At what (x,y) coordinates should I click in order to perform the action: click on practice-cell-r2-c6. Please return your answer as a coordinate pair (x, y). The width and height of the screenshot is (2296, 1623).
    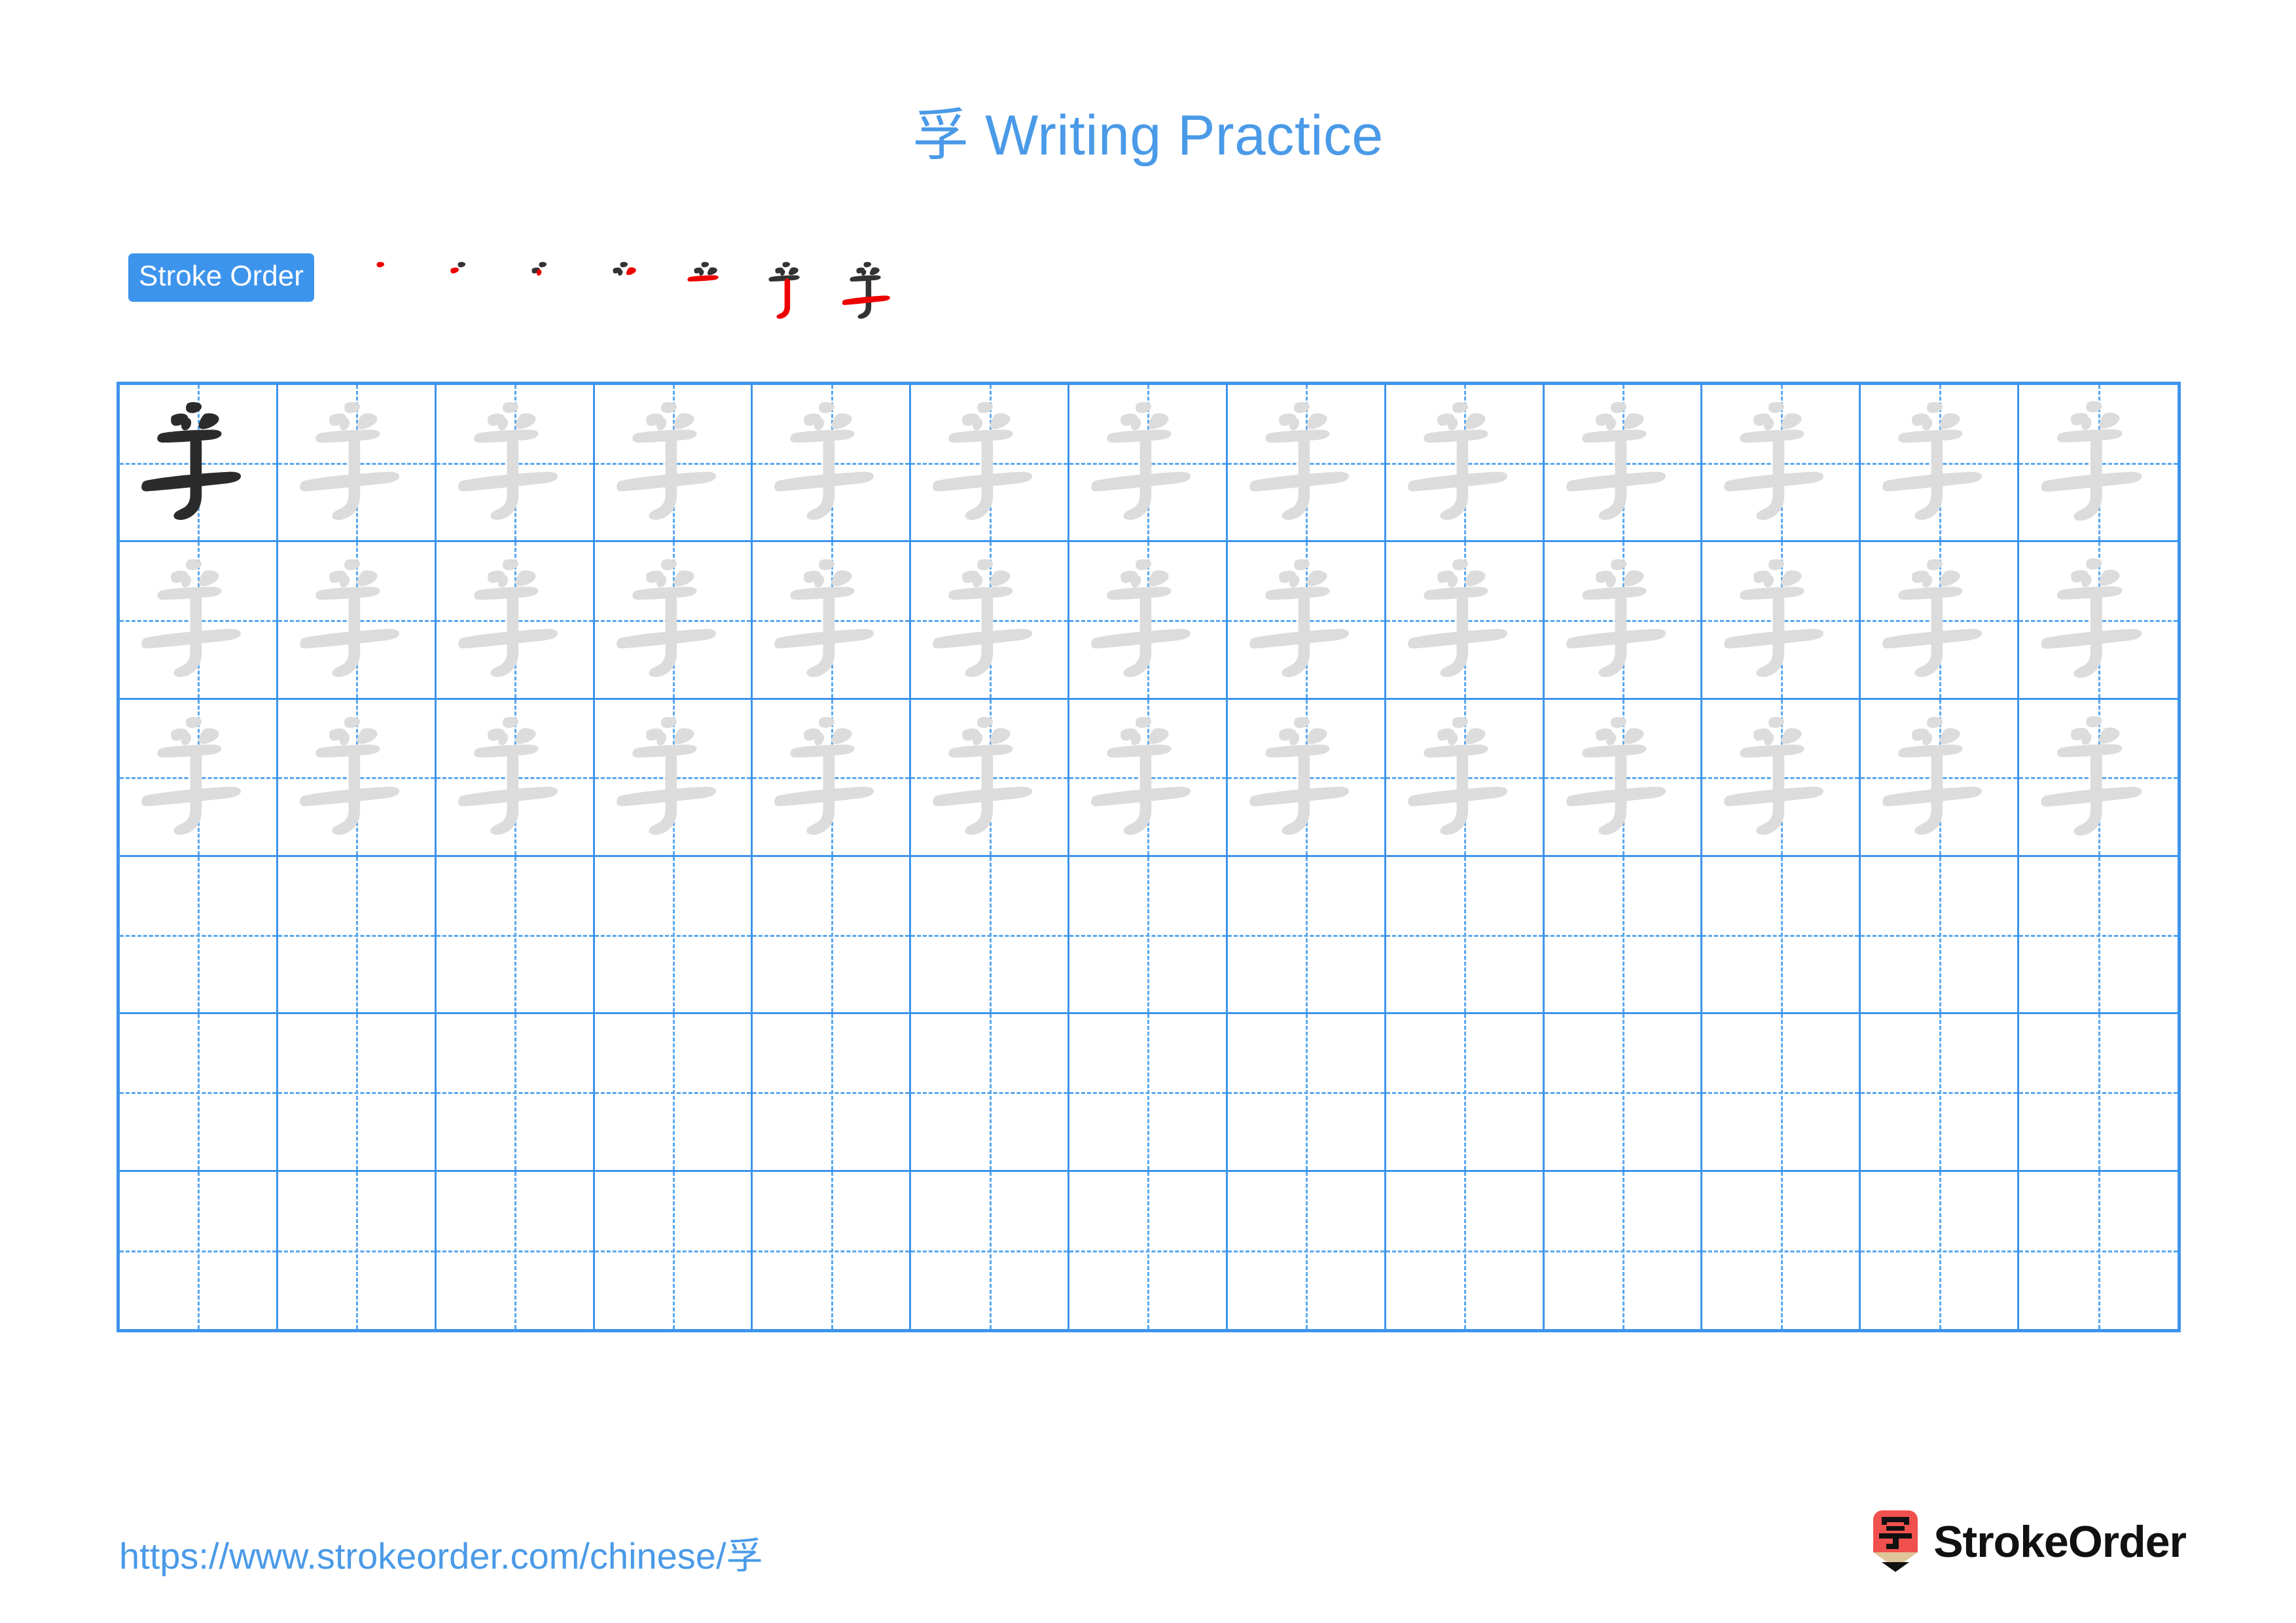
    Looking at the image, I should click on (990, 621).